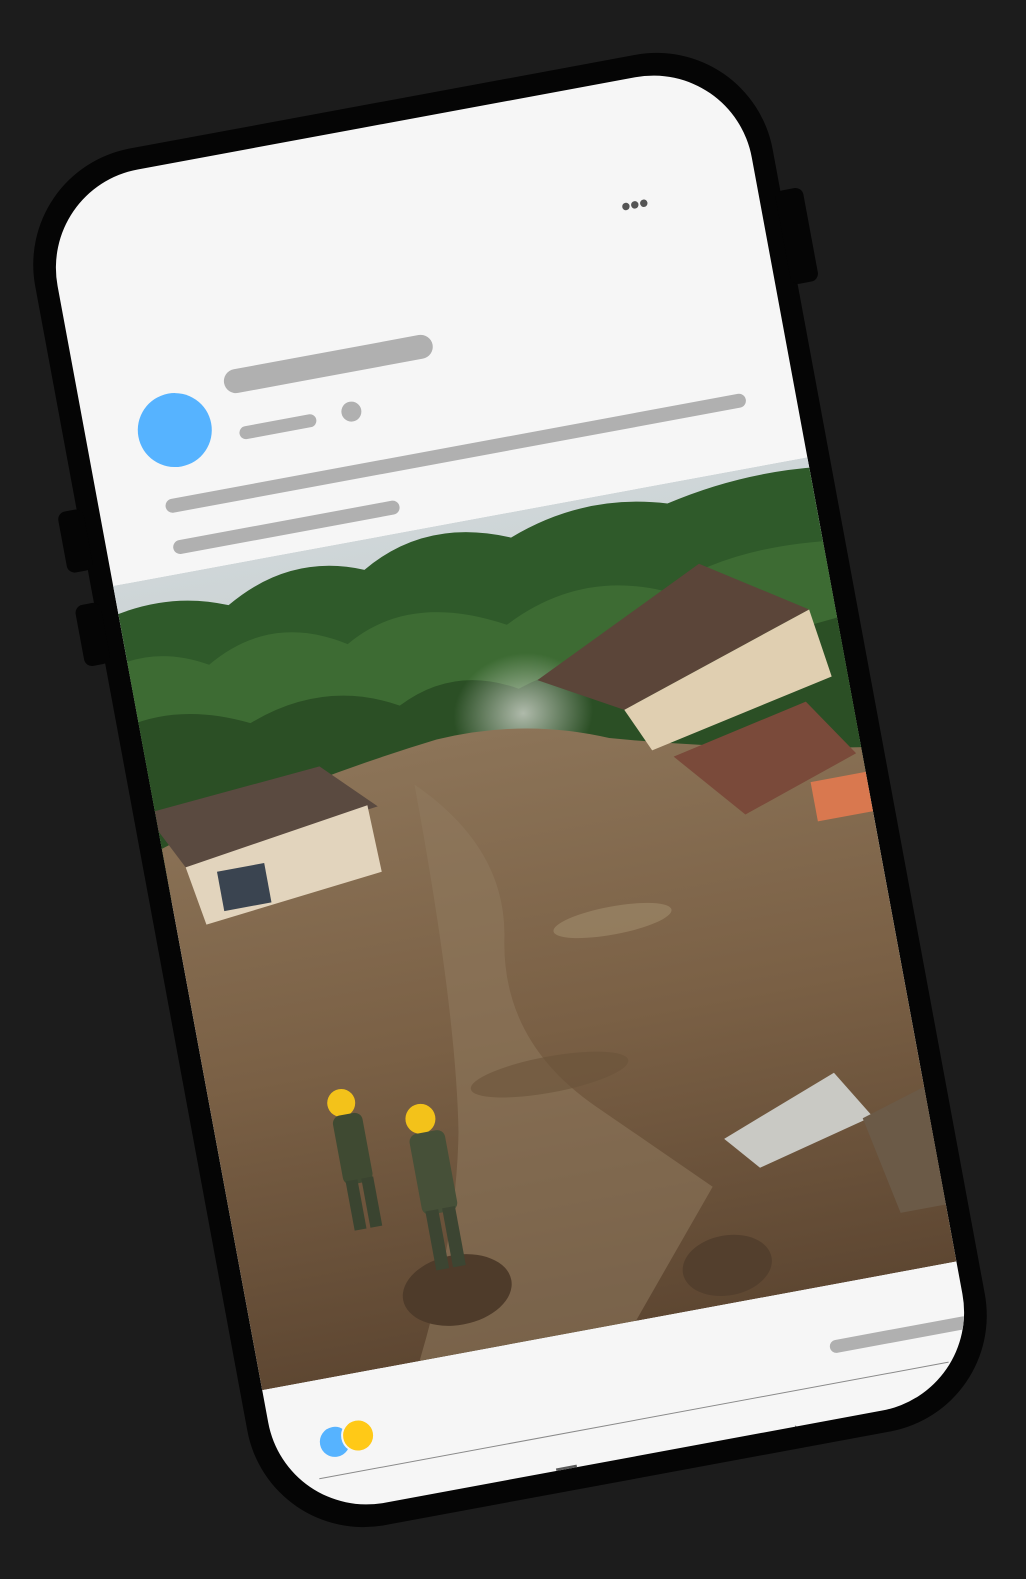  Describe the element at coordinates (899, 1334) in the screenshot. I see `shares-count-placeholder` at that location.